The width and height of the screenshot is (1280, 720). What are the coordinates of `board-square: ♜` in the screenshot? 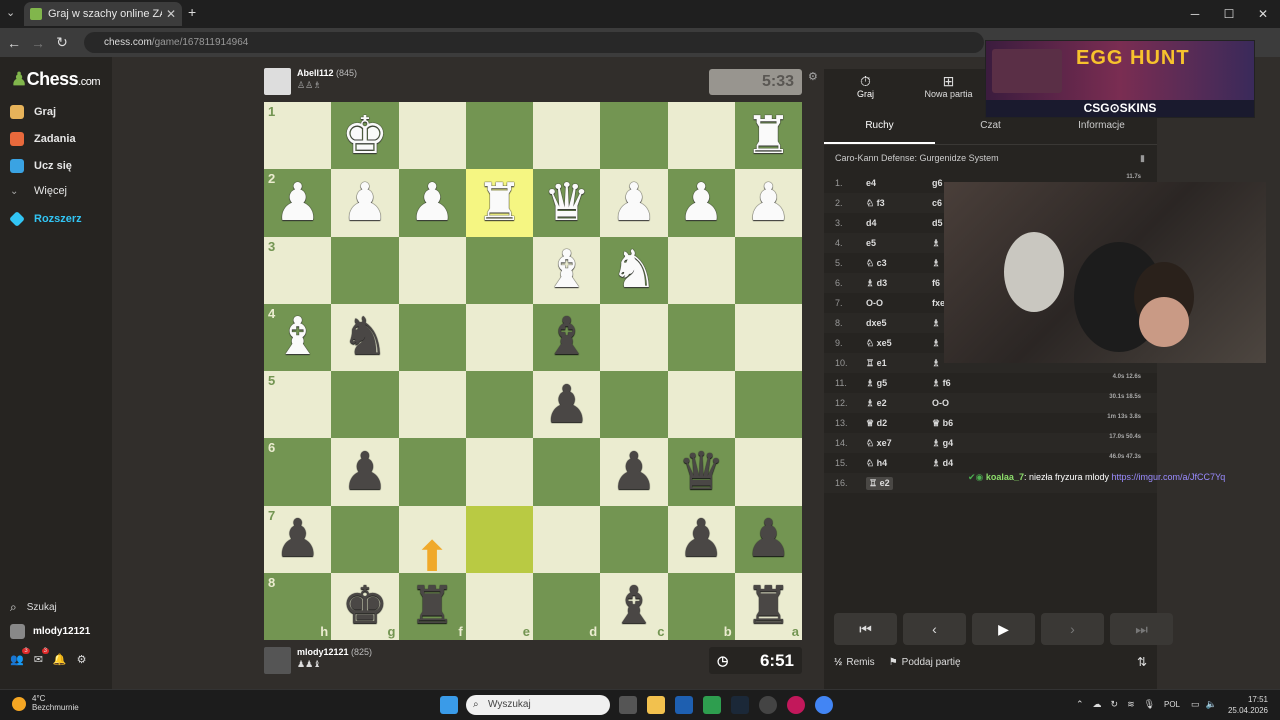 It's located at (499, 203).